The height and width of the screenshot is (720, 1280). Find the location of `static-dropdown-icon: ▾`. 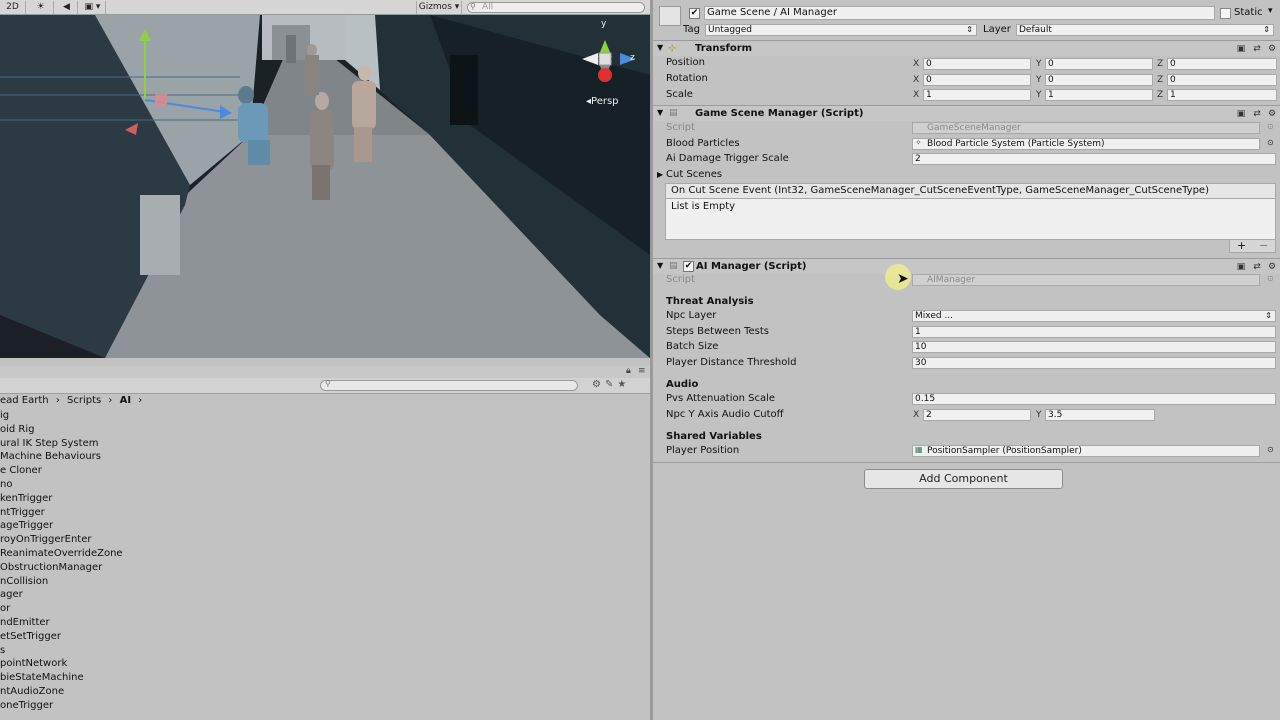

static-dropdown-icon: ▾ is located at coordinates (1270, 11).